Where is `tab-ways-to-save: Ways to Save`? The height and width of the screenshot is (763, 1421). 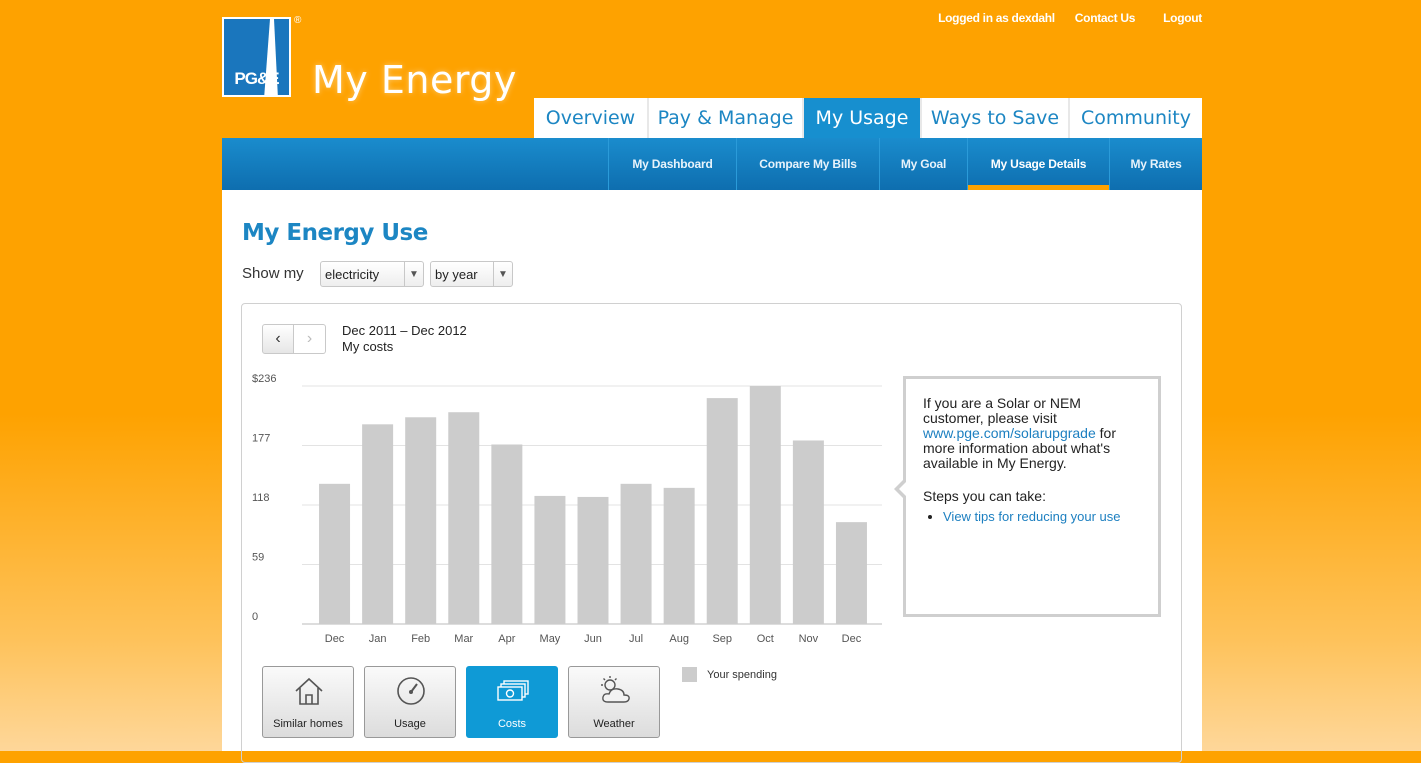
tab-ways-to-save: Ways to Save is located at coordinates (996, 118).